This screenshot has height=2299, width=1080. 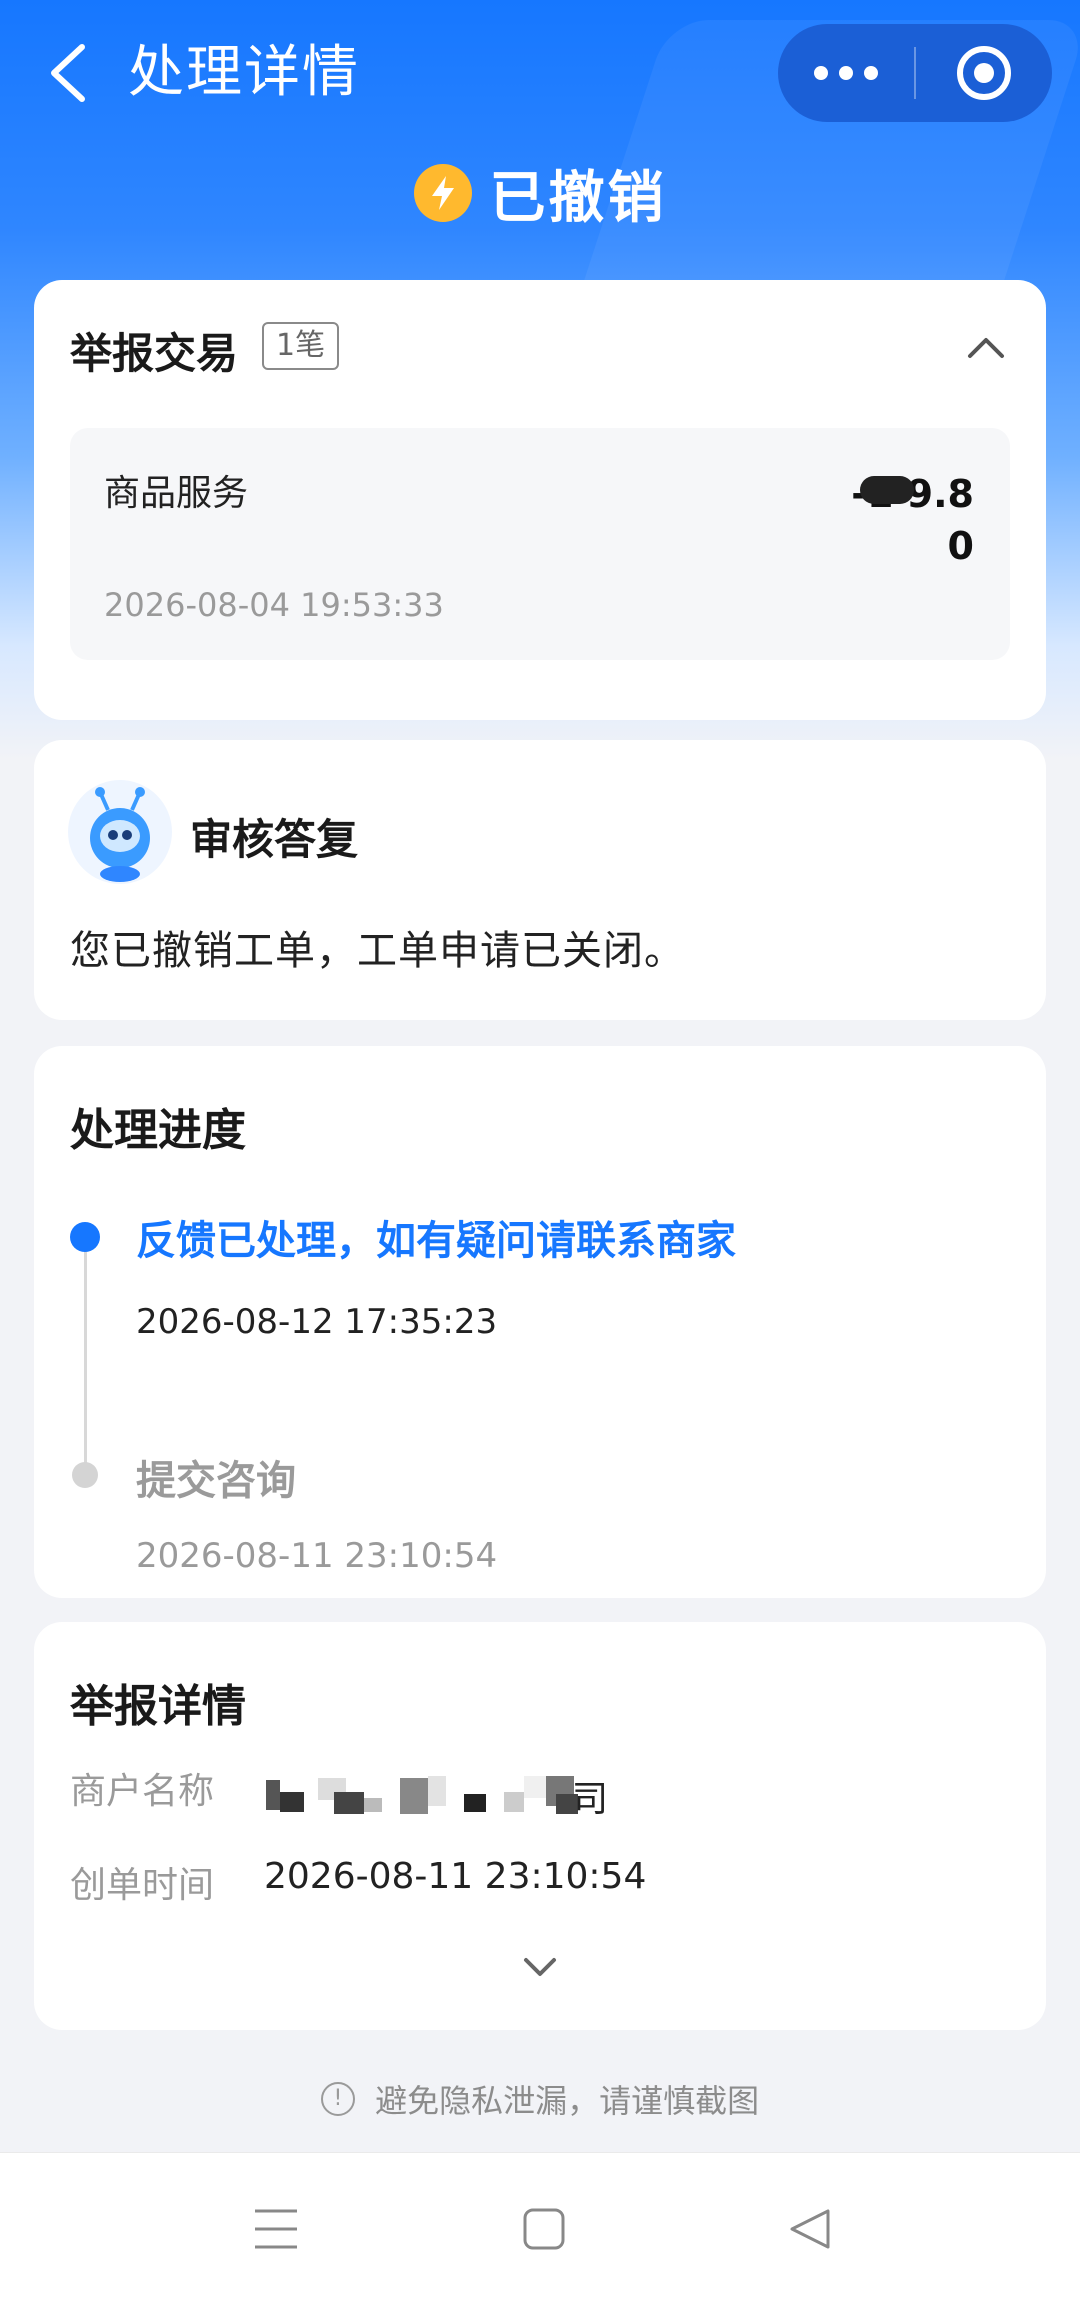 I want to click on triangle-back-icon, so click(x=810, y=2229).